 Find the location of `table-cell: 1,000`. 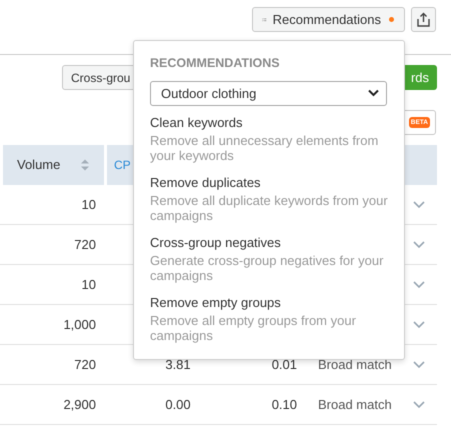

table-cell: 1,000 is located at coordinates (52, 325).